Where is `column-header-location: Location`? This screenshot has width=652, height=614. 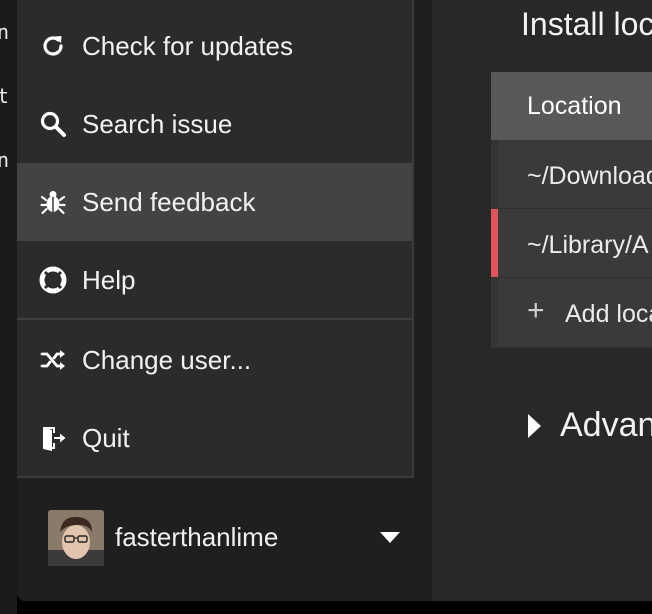
column-header-location: Location is located at coordinates (574, 106).